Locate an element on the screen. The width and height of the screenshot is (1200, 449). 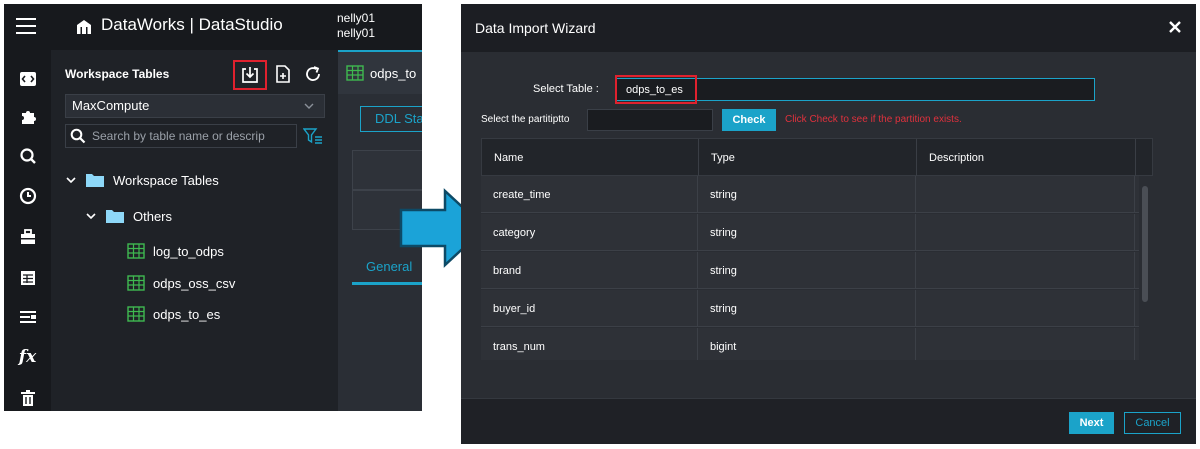
tab-general-indicator is located at coordinates (387, 283).